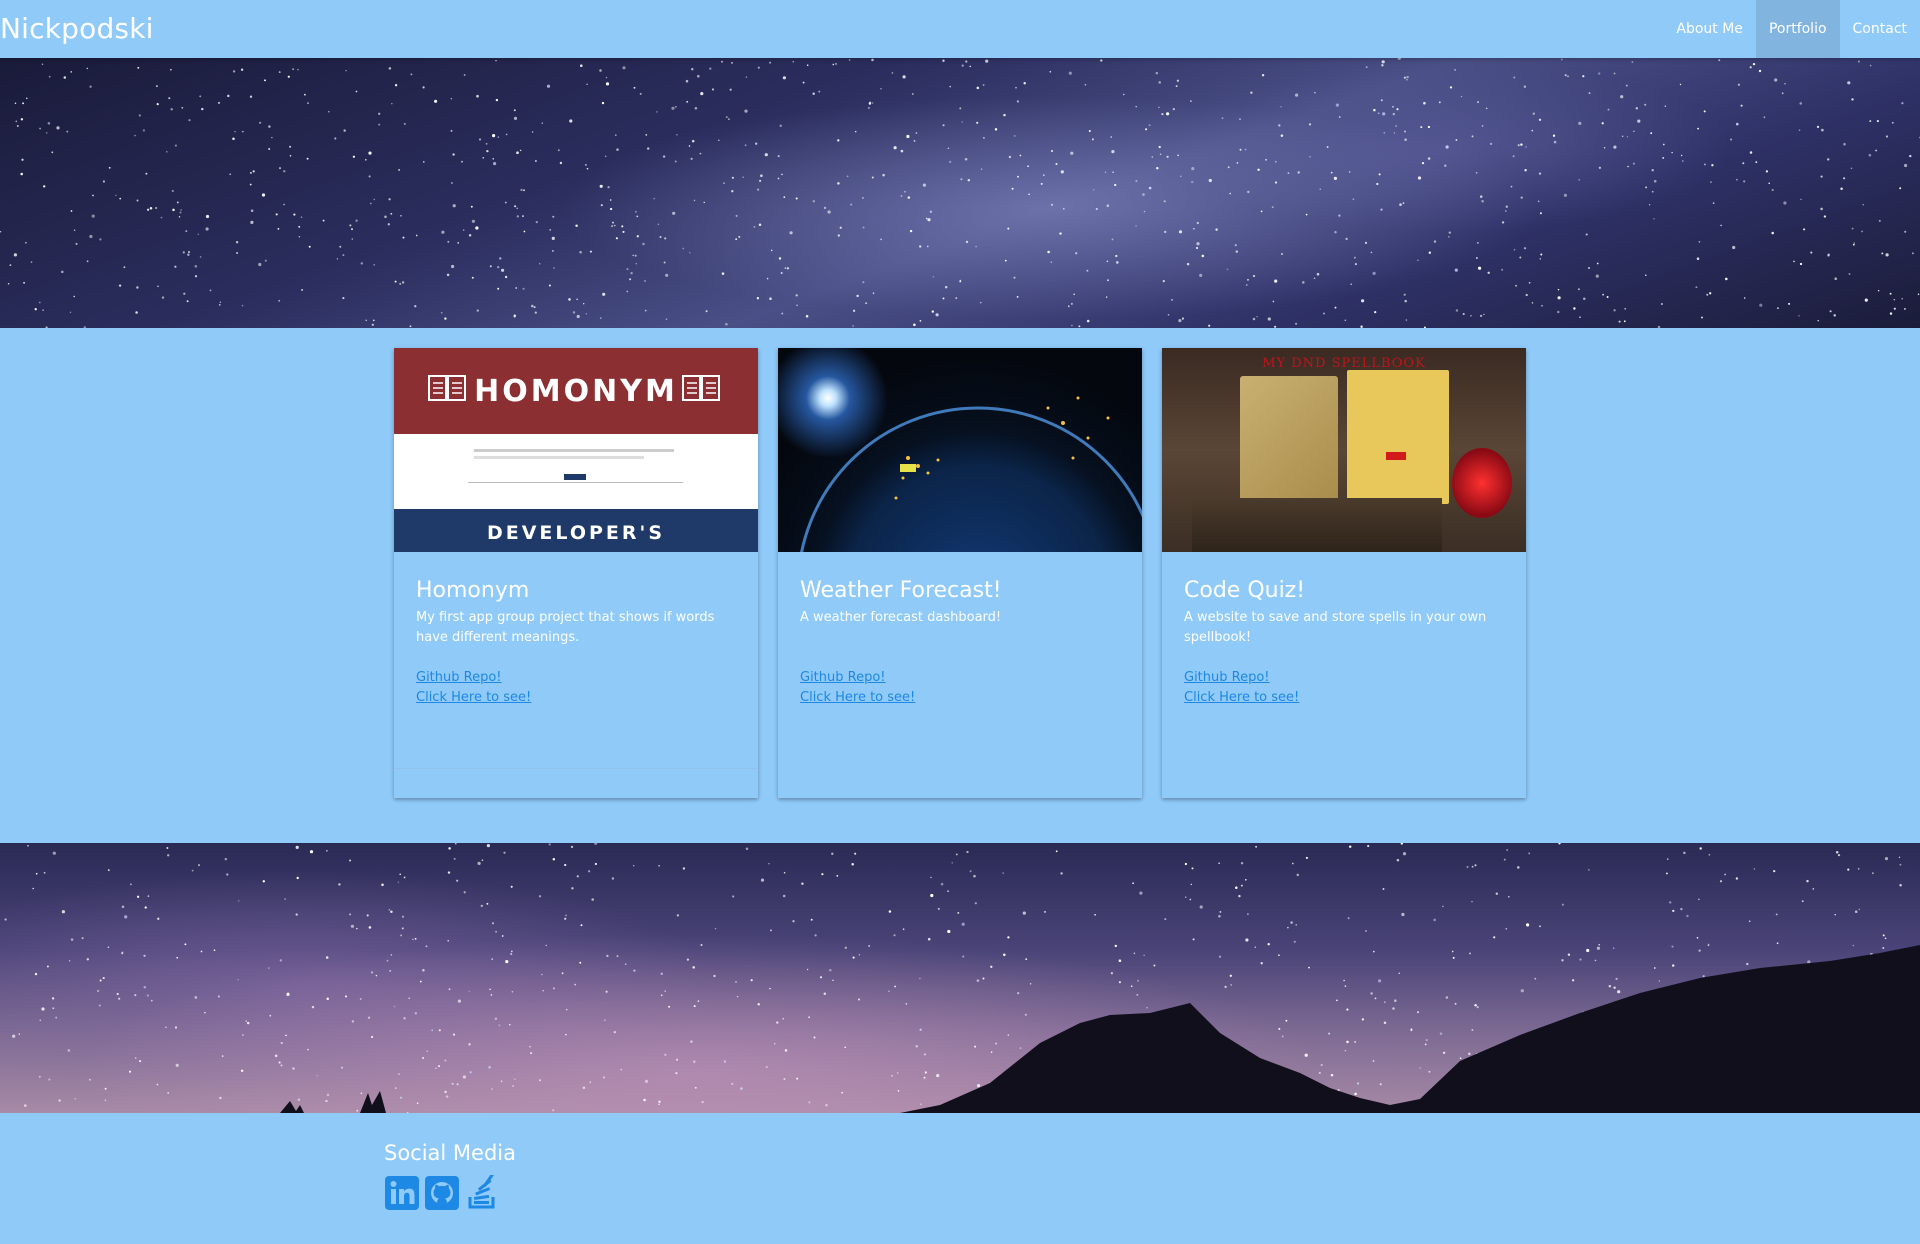 This screenshot has width=1920, height=1244. Describe the element at coordinates (960, 29) in the screenshot. I see `navbar: Nickpodski About Me Portfolio Contact` at that location.